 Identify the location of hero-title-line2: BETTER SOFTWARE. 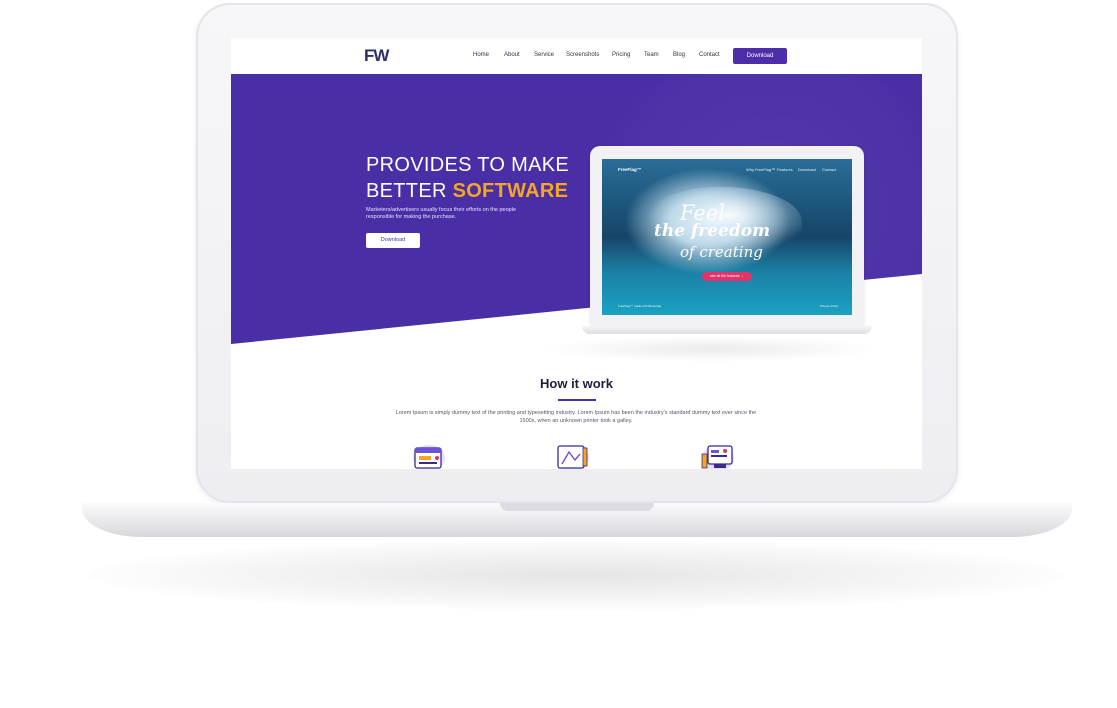
(467, 191).